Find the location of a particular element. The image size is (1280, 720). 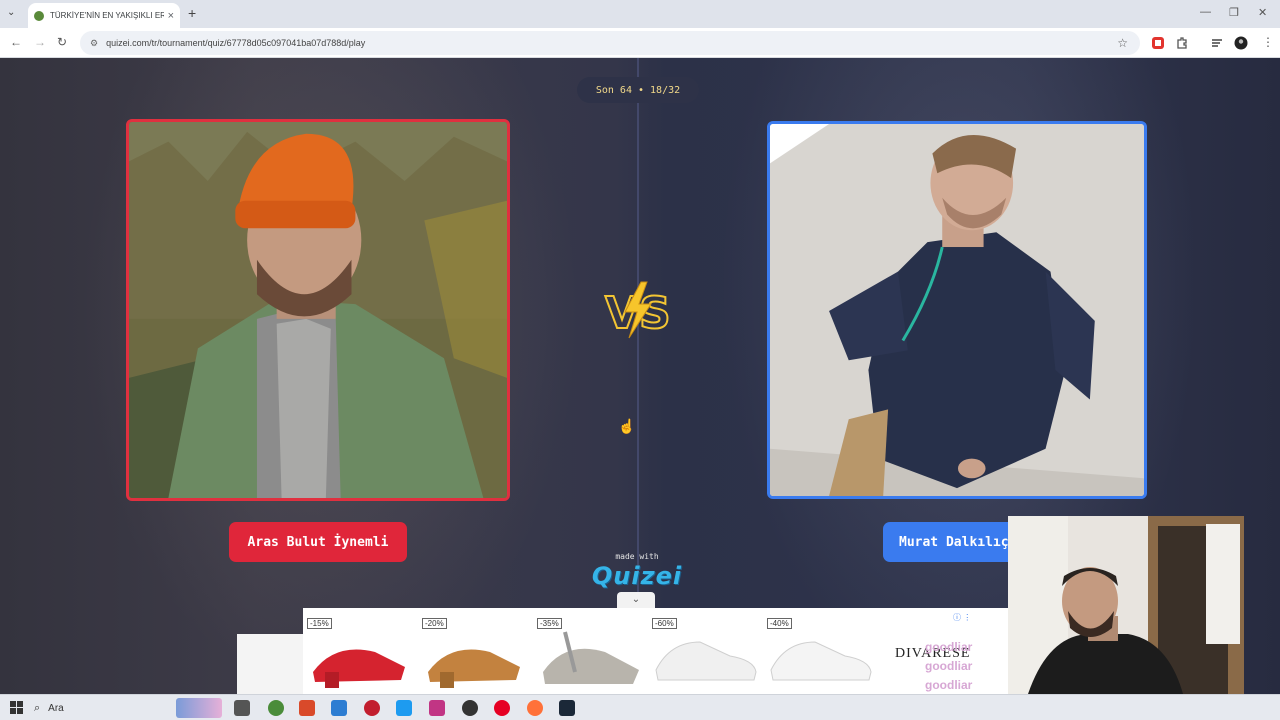

made-with-label: made with is located at coordinates (637, 556).